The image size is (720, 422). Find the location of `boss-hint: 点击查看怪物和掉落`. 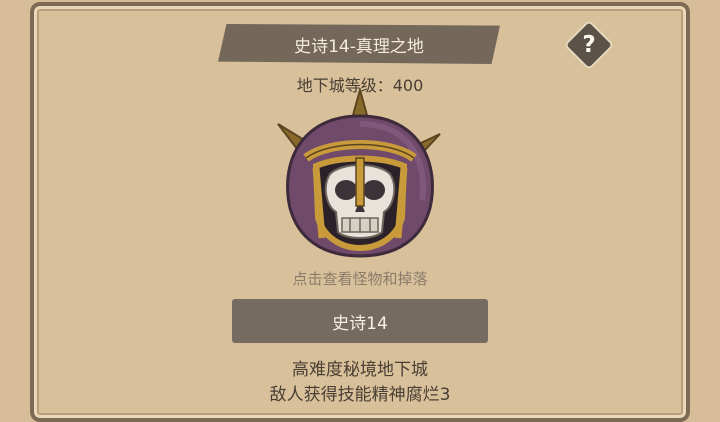

boss-hint: 点击查看怪物和掉落 is located at coordinates (360, 279).